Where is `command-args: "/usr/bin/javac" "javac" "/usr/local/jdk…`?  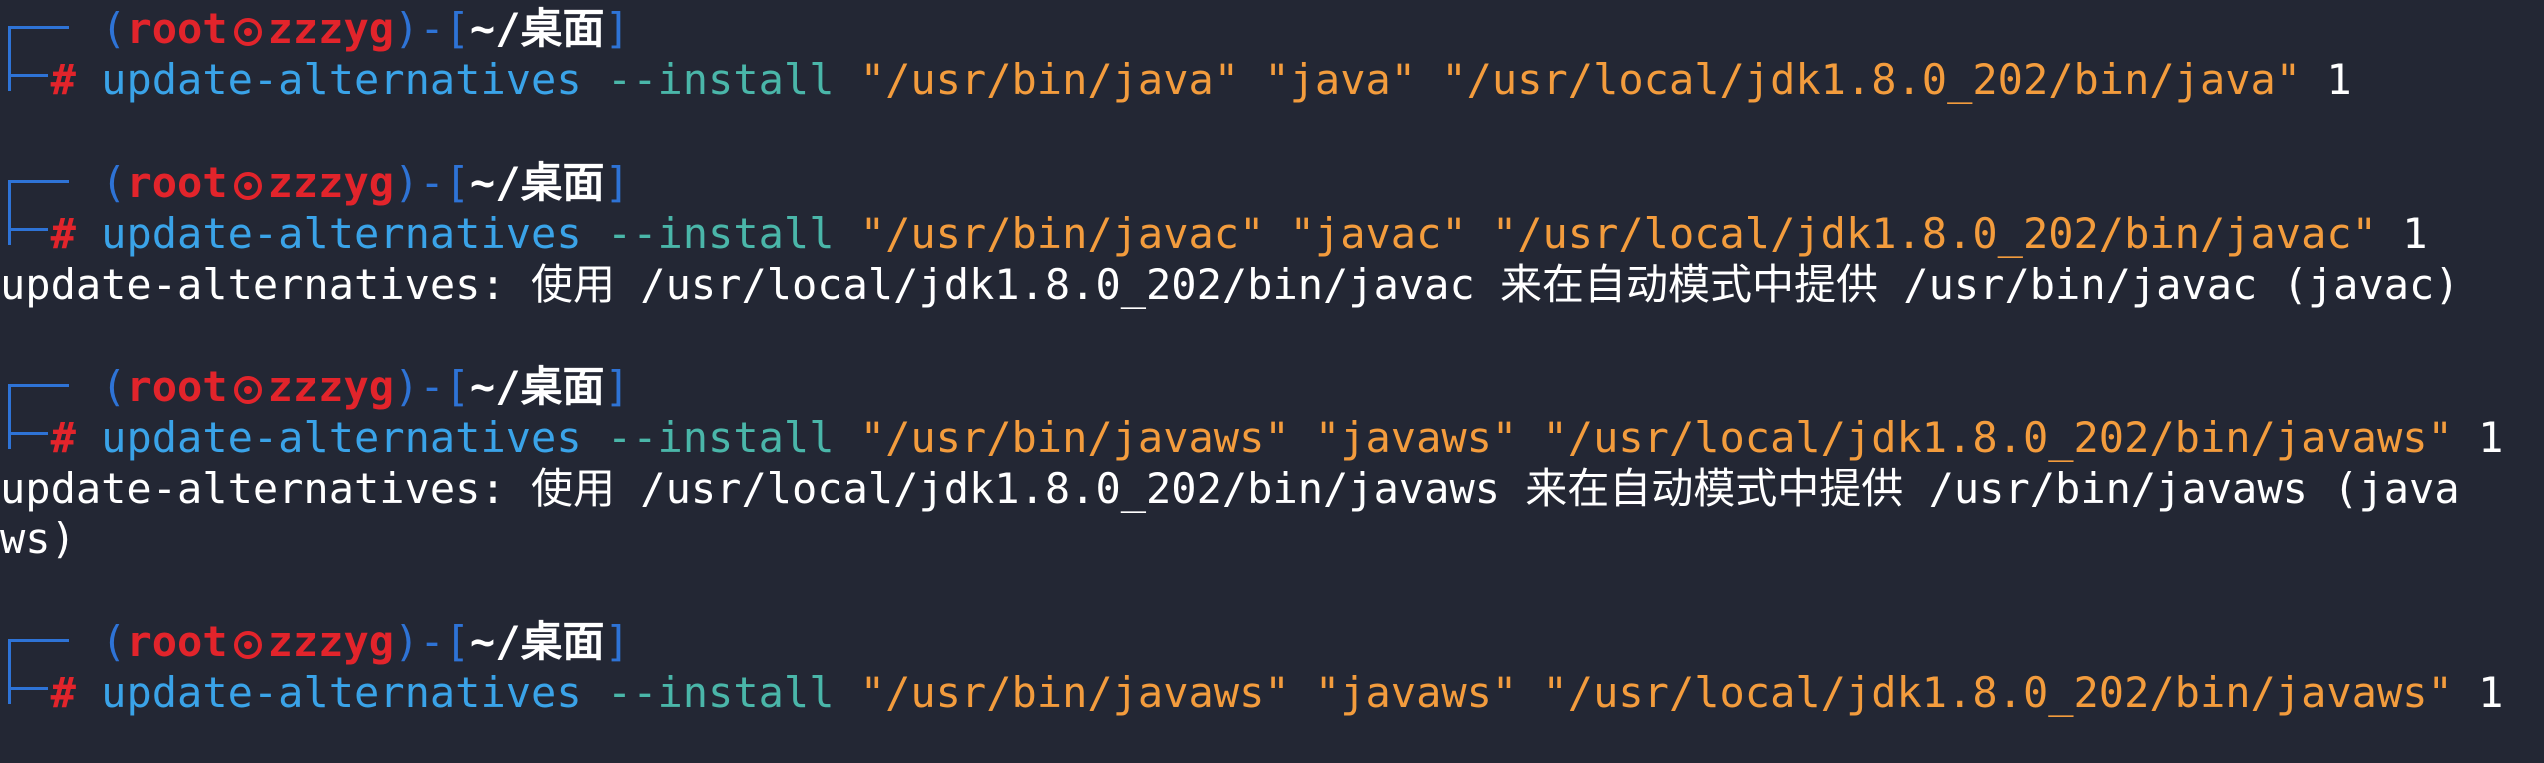 command-args: "/usr/bin/javac" "javac" "/usr/local/jdk… is located at coordinates (1618, 233).